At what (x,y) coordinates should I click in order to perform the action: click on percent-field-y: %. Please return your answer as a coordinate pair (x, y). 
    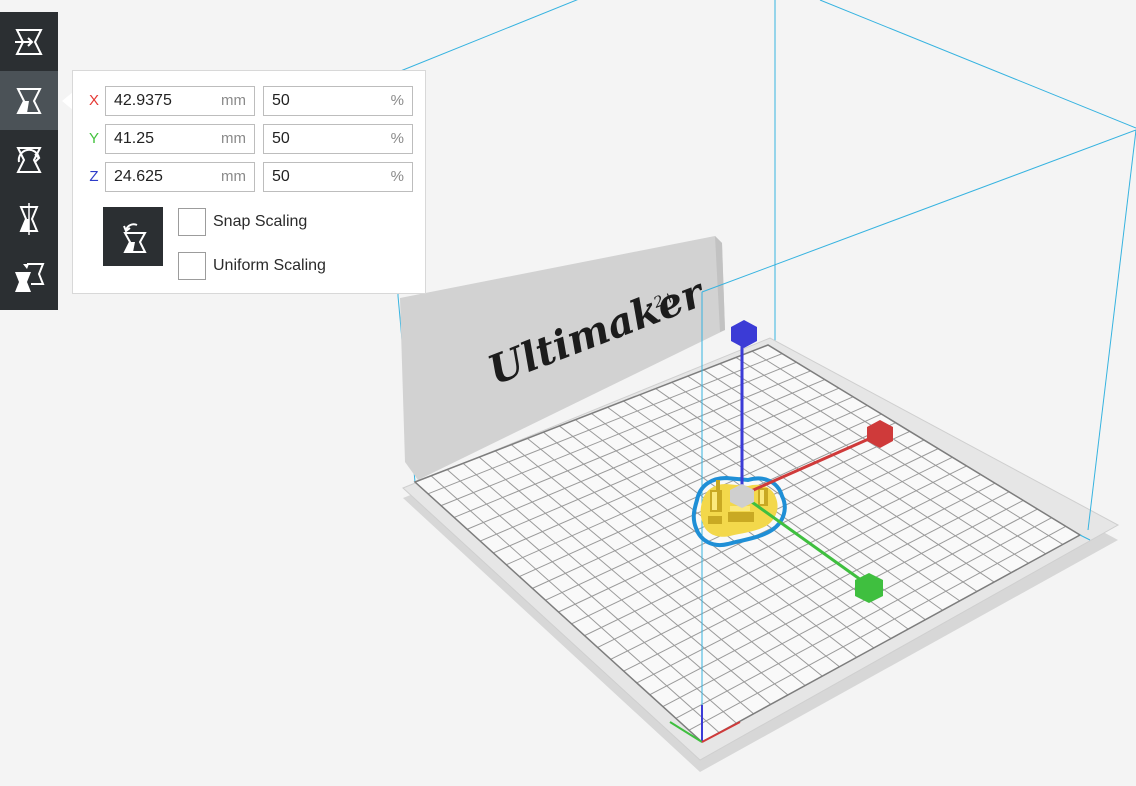
    Looking at the image, I should click on (338, 139).